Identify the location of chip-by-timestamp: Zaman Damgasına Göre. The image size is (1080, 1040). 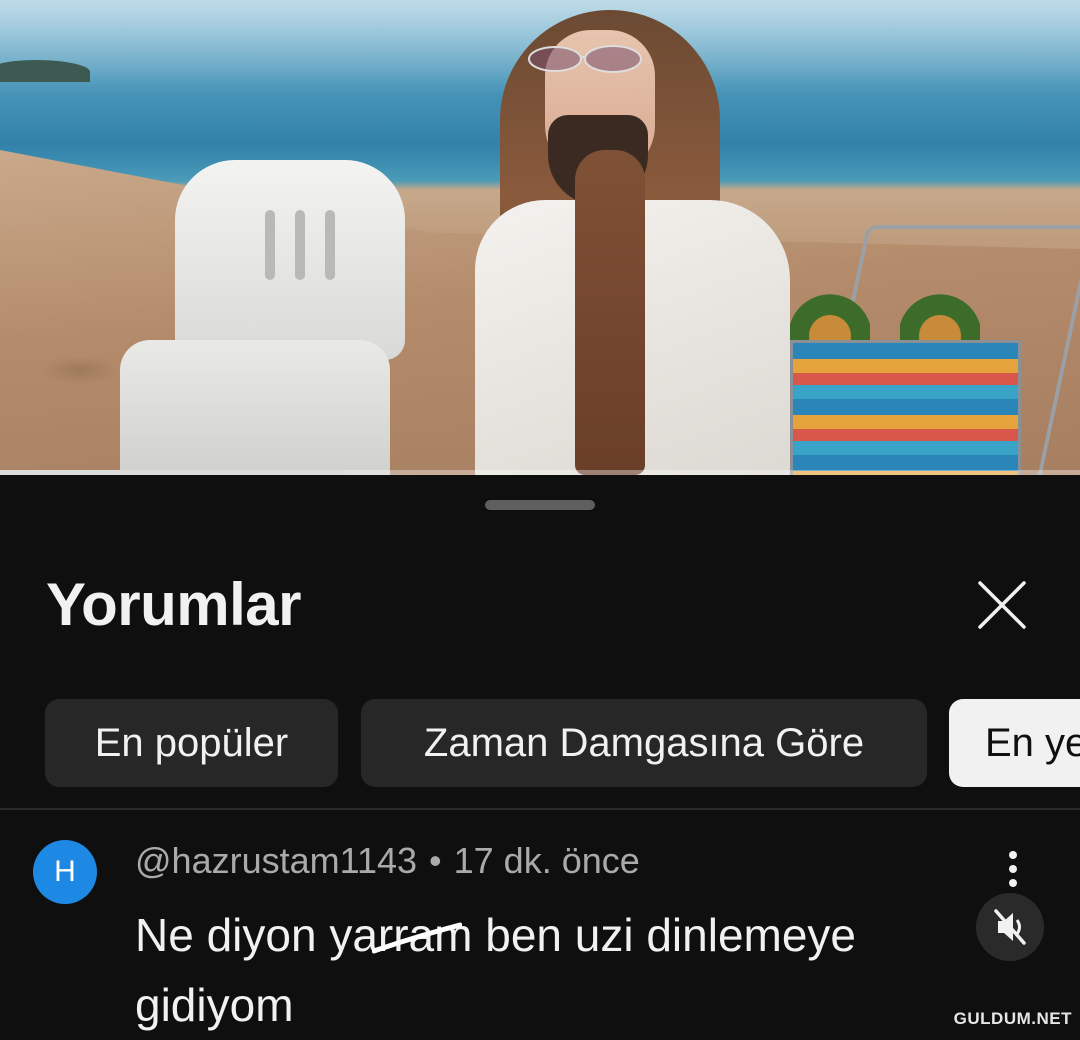
(644, 743).